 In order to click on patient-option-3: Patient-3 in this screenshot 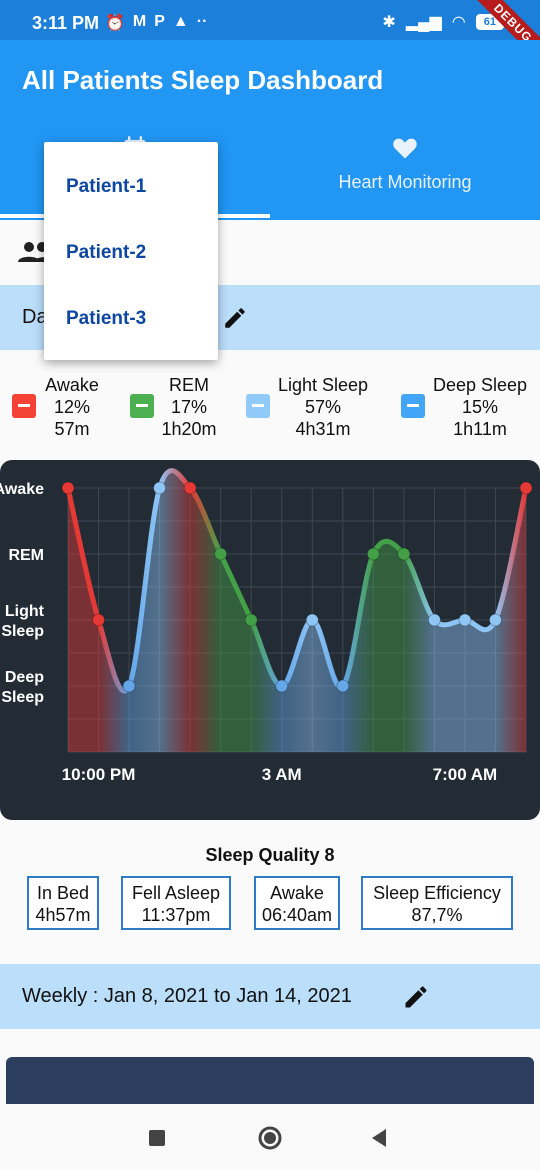, I will do `click(106, 319)`.